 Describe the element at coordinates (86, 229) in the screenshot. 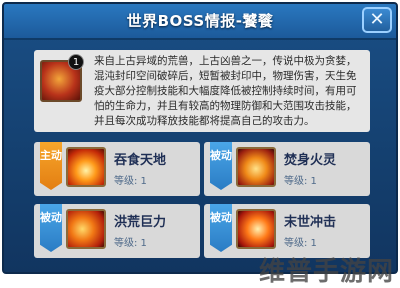

I see `flame-claw-icon` at that location.